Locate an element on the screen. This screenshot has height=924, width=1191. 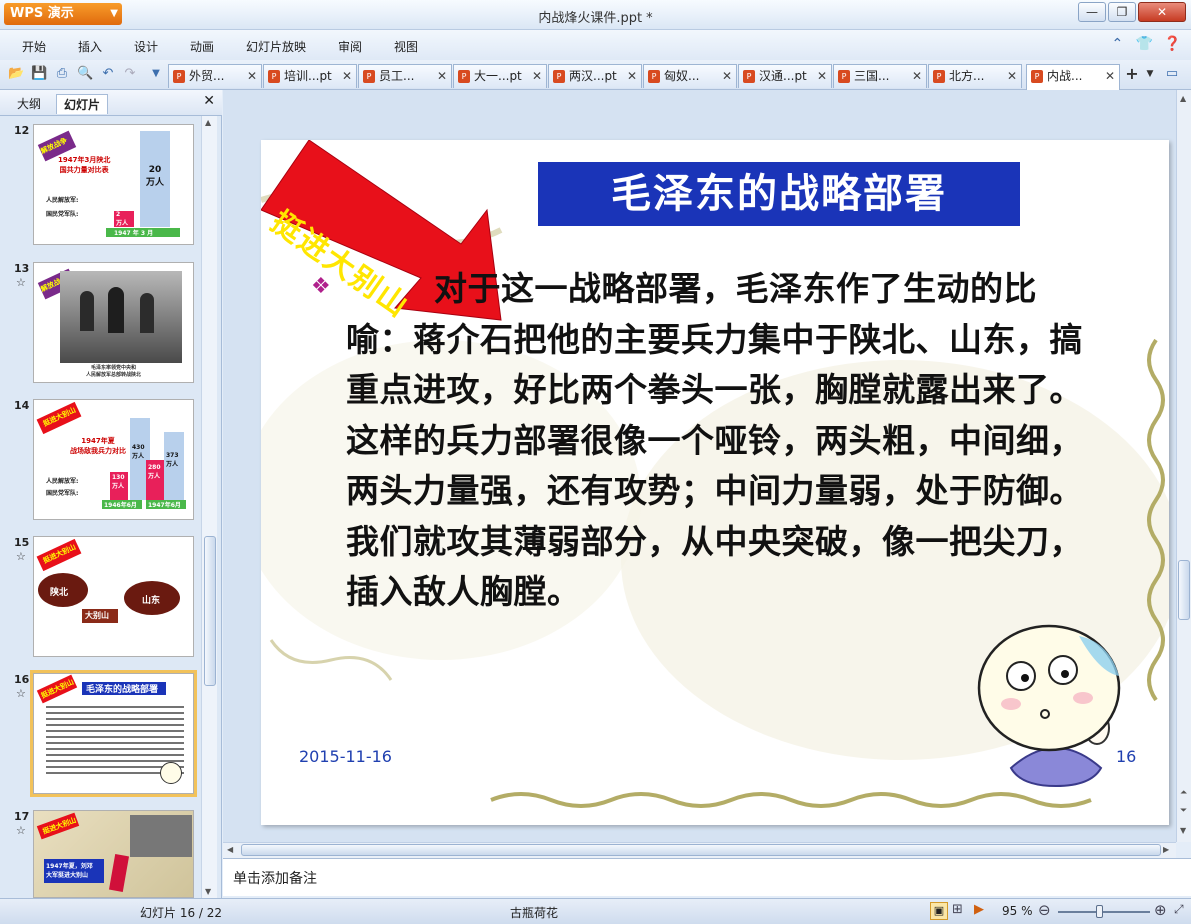
new-tab-icon: + is located at coordinates (1132, 74).